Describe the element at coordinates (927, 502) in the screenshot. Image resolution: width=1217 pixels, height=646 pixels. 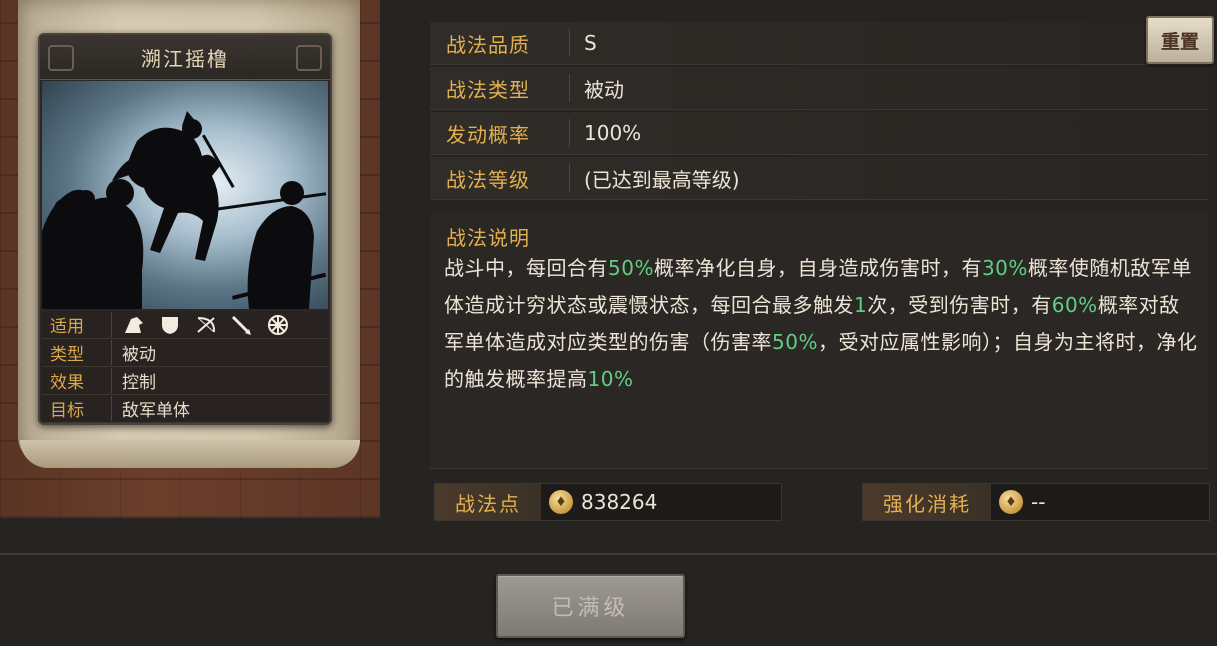
I see `upgrade-cost-label: 强化消耗` at that location.